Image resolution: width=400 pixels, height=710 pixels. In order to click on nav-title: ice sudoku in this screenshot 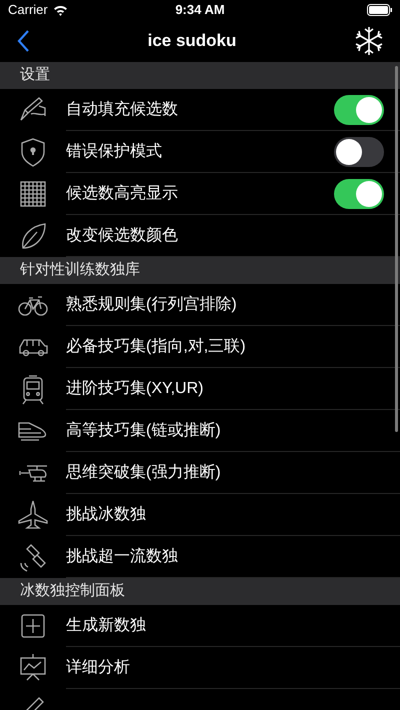, I will do `click(192, 41)`.